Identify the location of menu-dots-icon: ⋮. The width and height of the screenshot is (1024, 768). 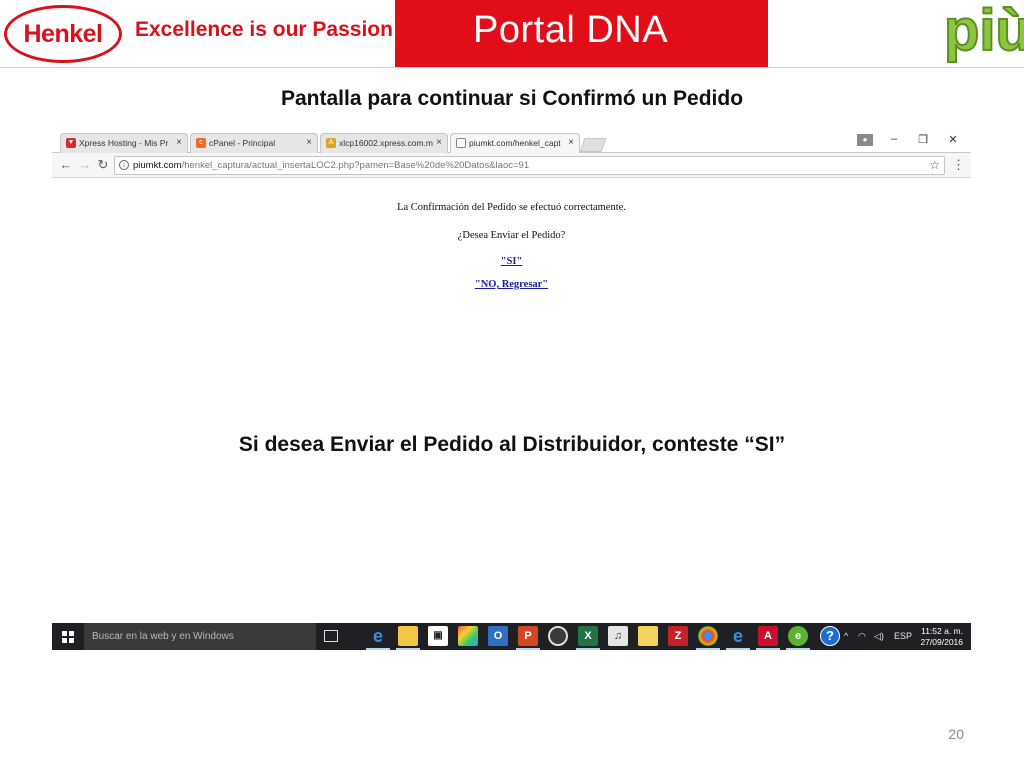
(958, 165).